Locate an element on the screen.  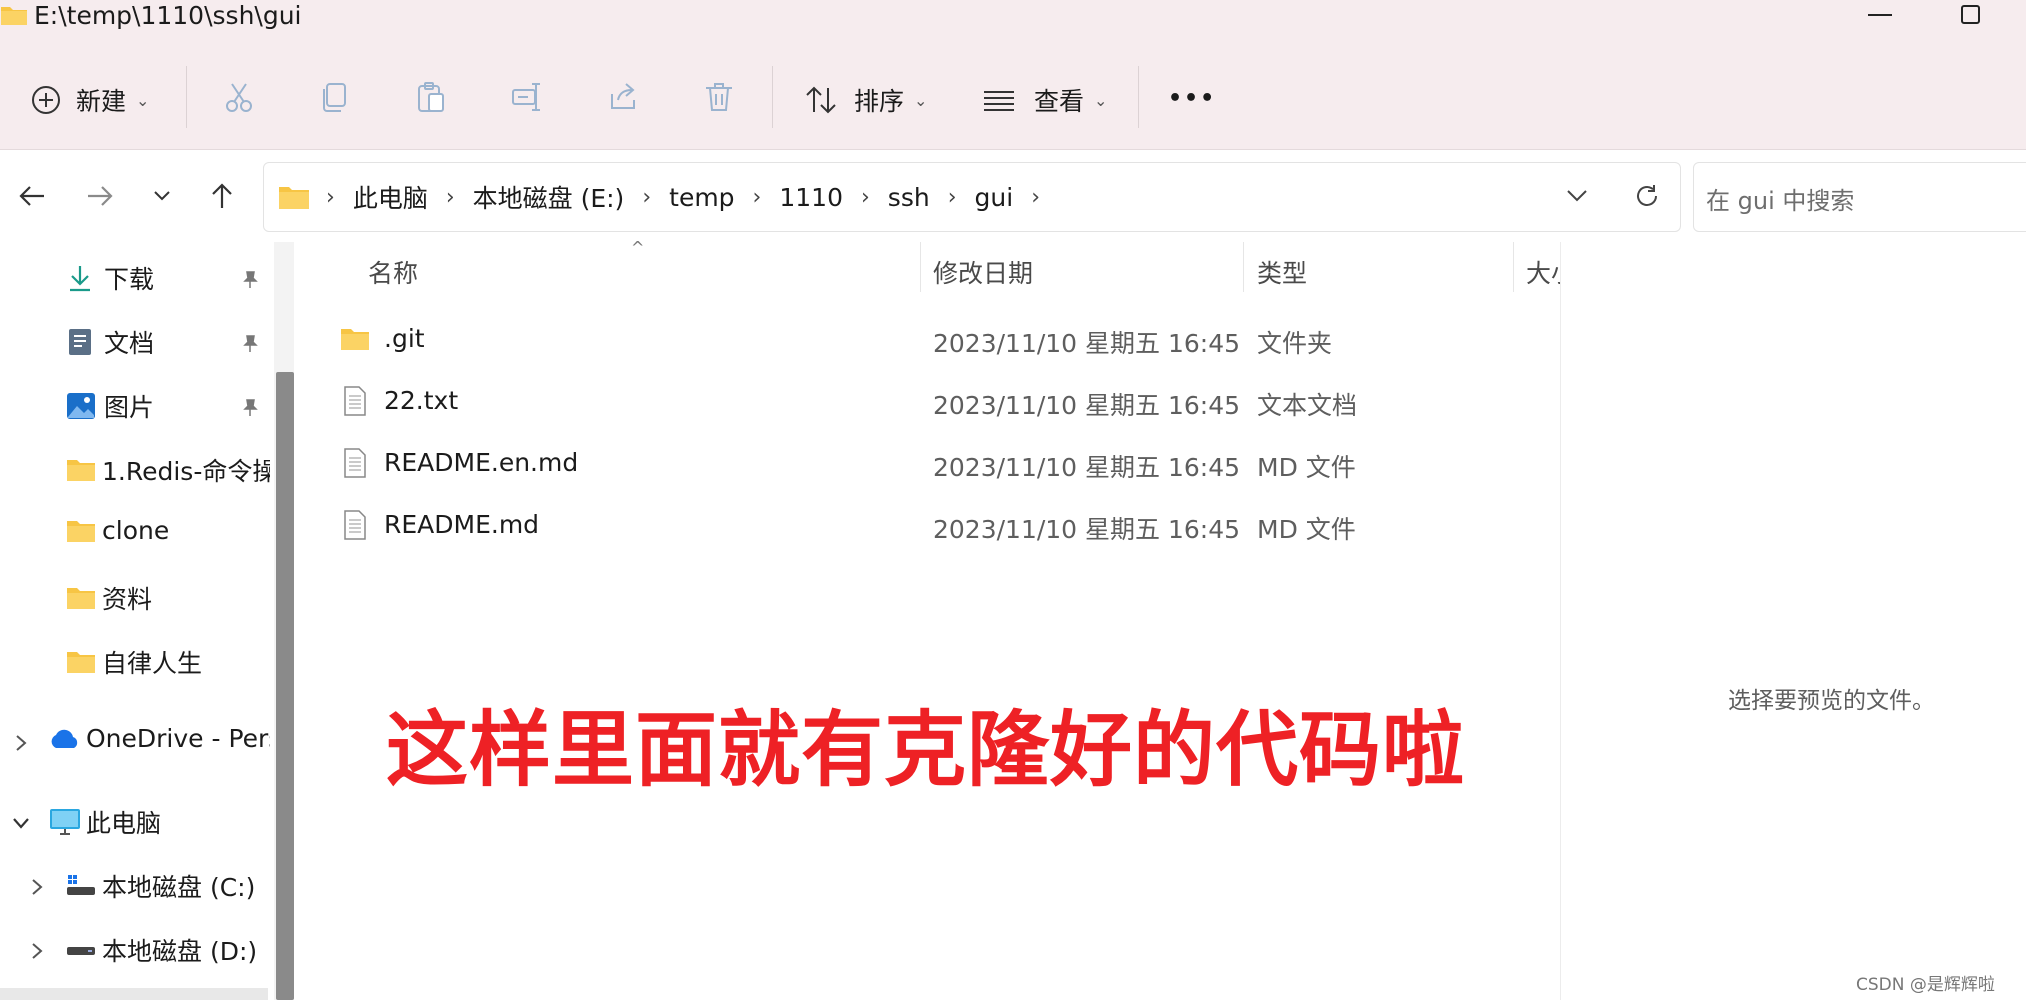
sidebar-item-redis: 1.Redis-命令操 is located at coordinates (168, 470).